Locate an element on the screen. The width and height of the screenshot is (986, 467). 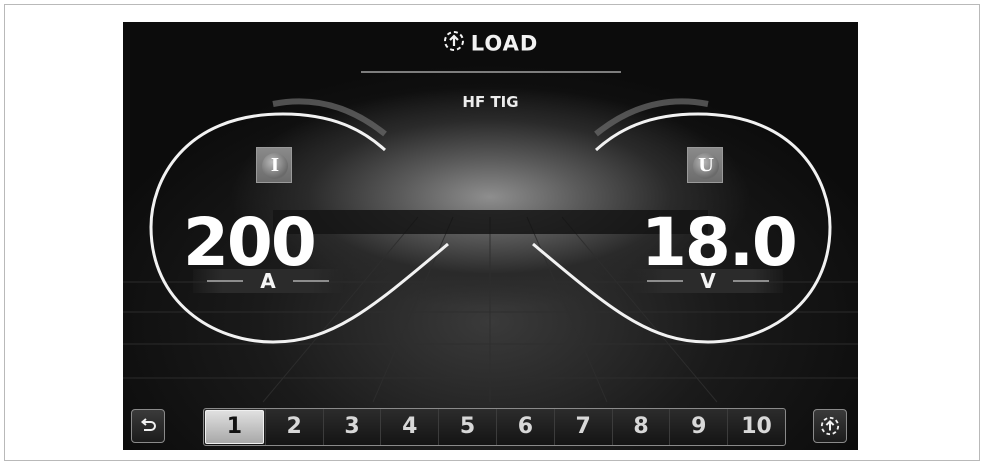
voltage-unit: V is located at coordinates (708, 281).